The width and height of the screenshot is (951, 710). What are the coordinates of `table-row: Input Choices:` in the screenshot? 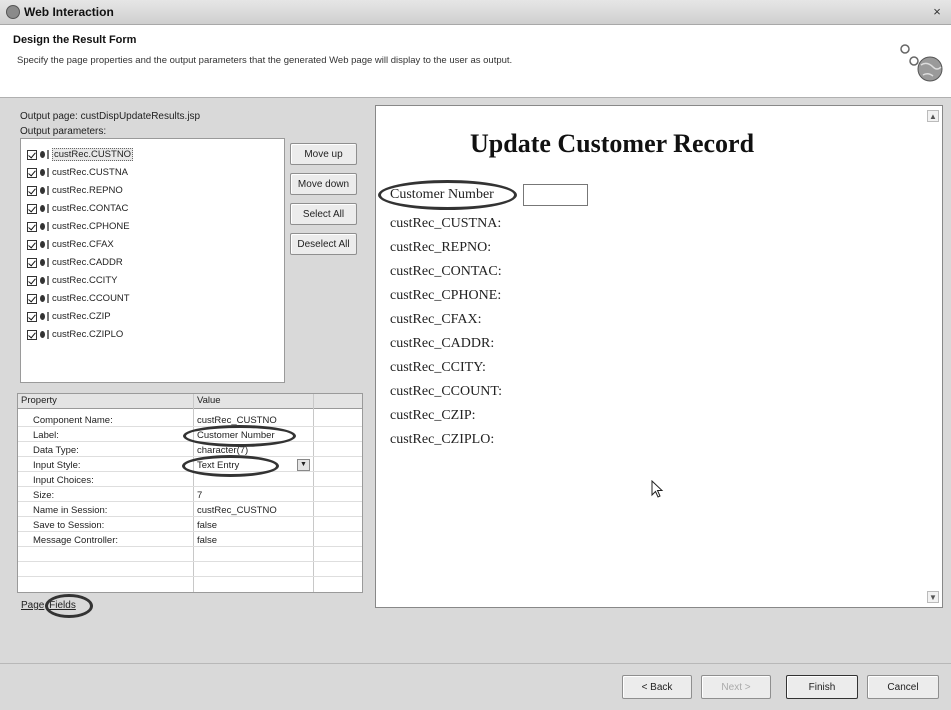 It's located at (190, 480).